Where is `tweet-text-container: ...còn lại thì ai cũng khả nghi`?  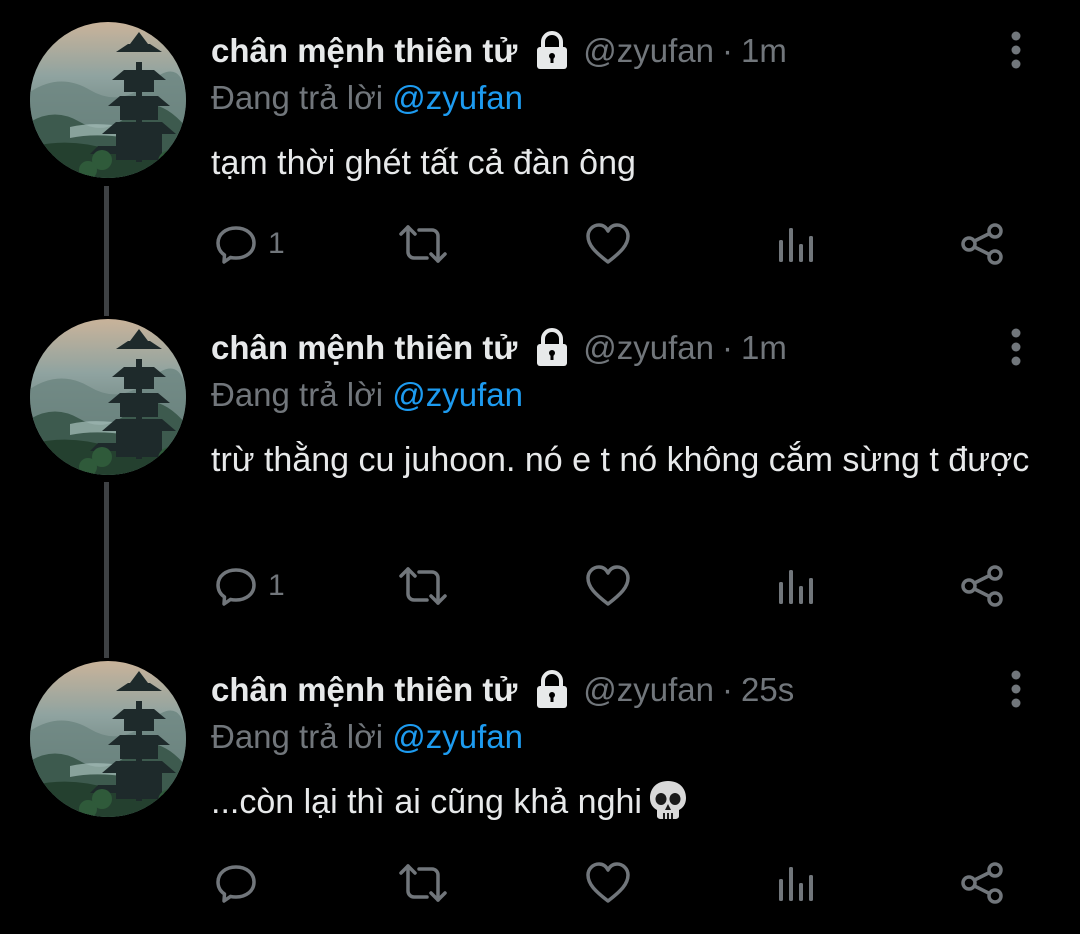
tweet-text-container: ...còn lại thì ai cũng khả nghi is located at coordinates (631, 802).